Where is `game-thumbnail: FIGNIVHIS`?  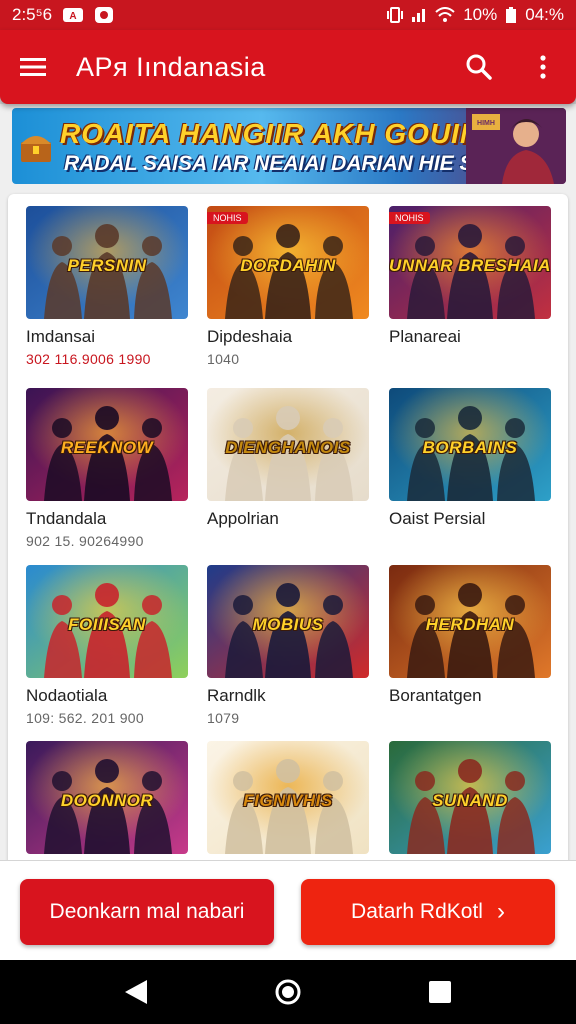
game-thumbnail: FIGNIVHIS is located at coordinates (288, 797).